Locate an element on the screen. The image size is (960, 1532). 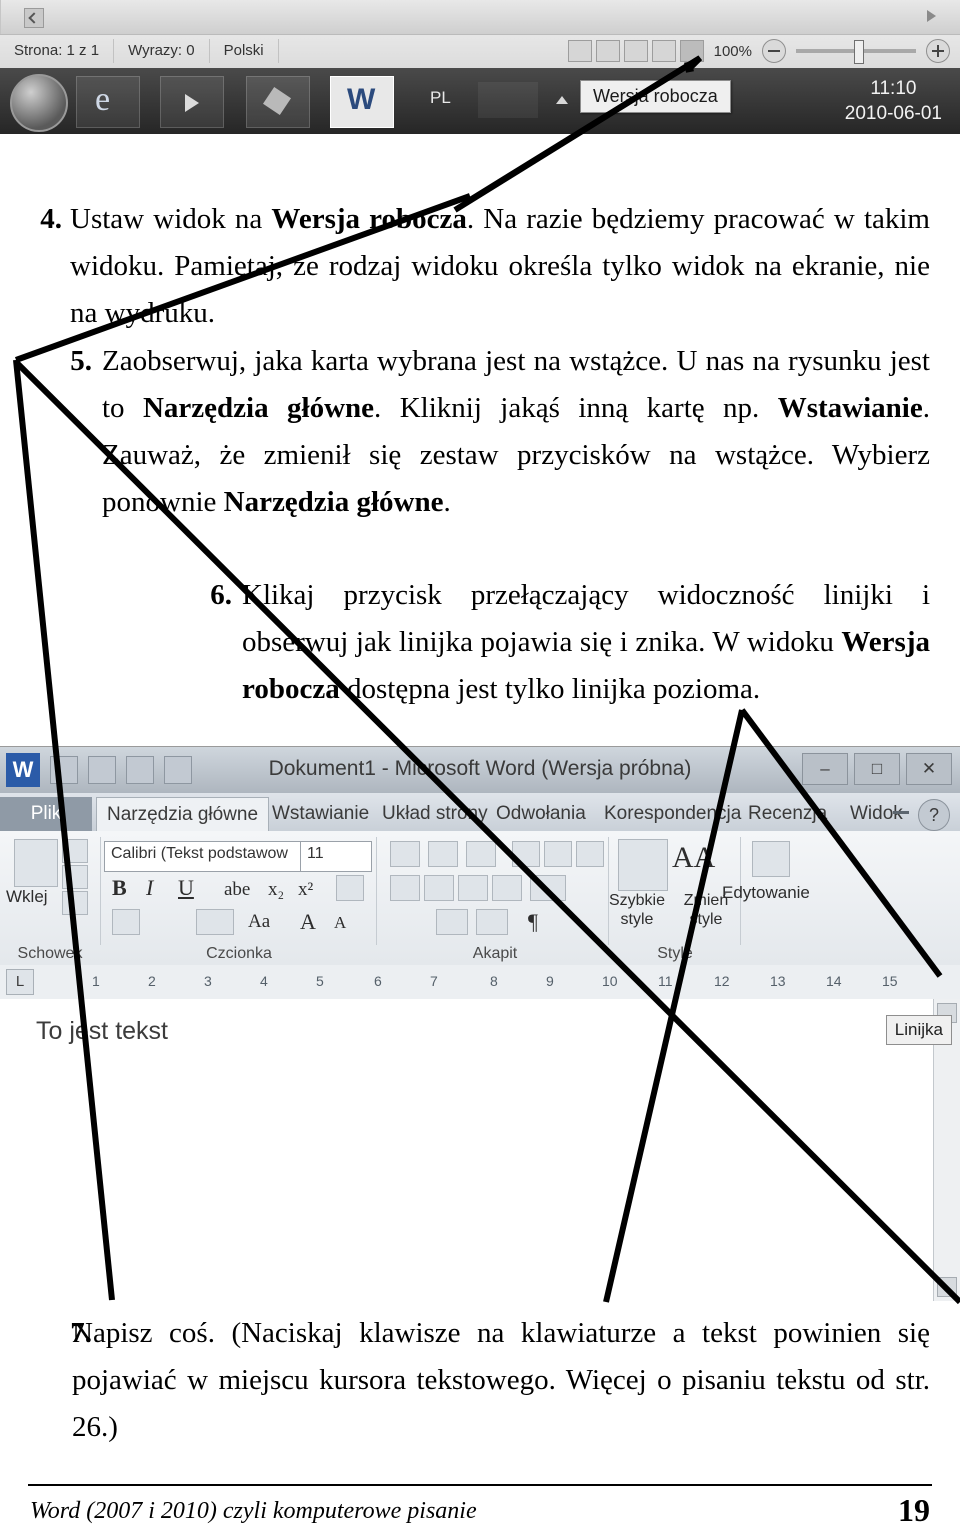
language-status: Polski is located at coordinates (244, 51).